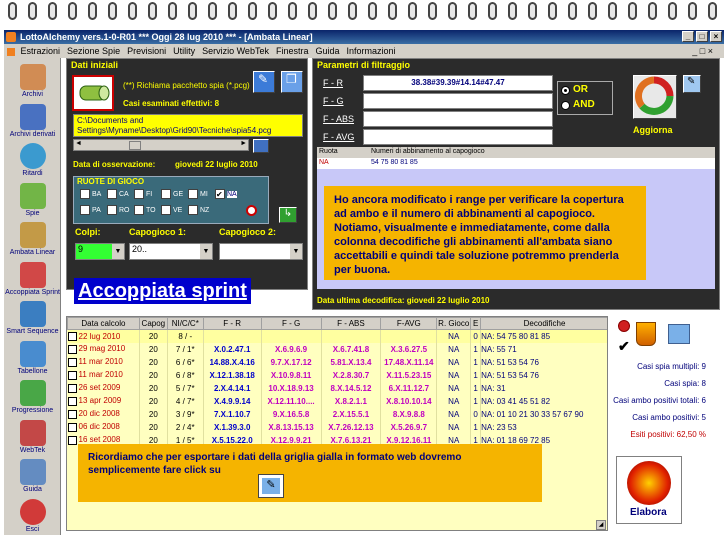 The width and height of the screenshot is (728, 535). What do you see at coordinates (146, 51) in the screenshot?
I see `menu-item-previsioni: Previsioni` at bounding box center [146, 51].